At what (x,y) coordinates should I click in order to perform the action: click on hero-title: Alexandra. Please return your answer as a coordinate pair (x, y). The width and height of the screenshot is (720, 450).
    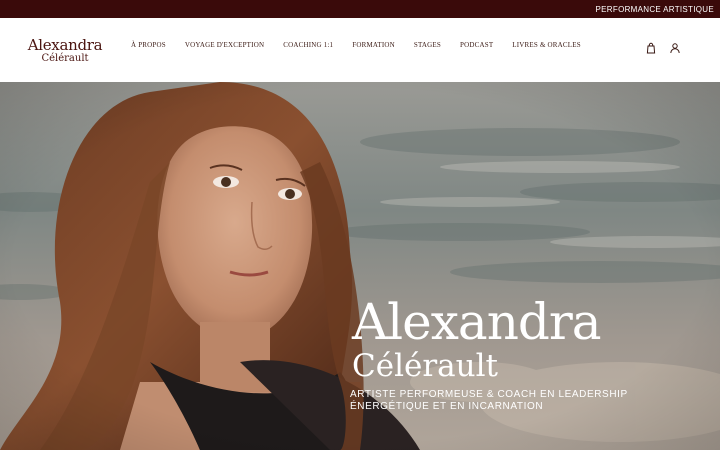
    Looking at the image, I should click on (477, 322).